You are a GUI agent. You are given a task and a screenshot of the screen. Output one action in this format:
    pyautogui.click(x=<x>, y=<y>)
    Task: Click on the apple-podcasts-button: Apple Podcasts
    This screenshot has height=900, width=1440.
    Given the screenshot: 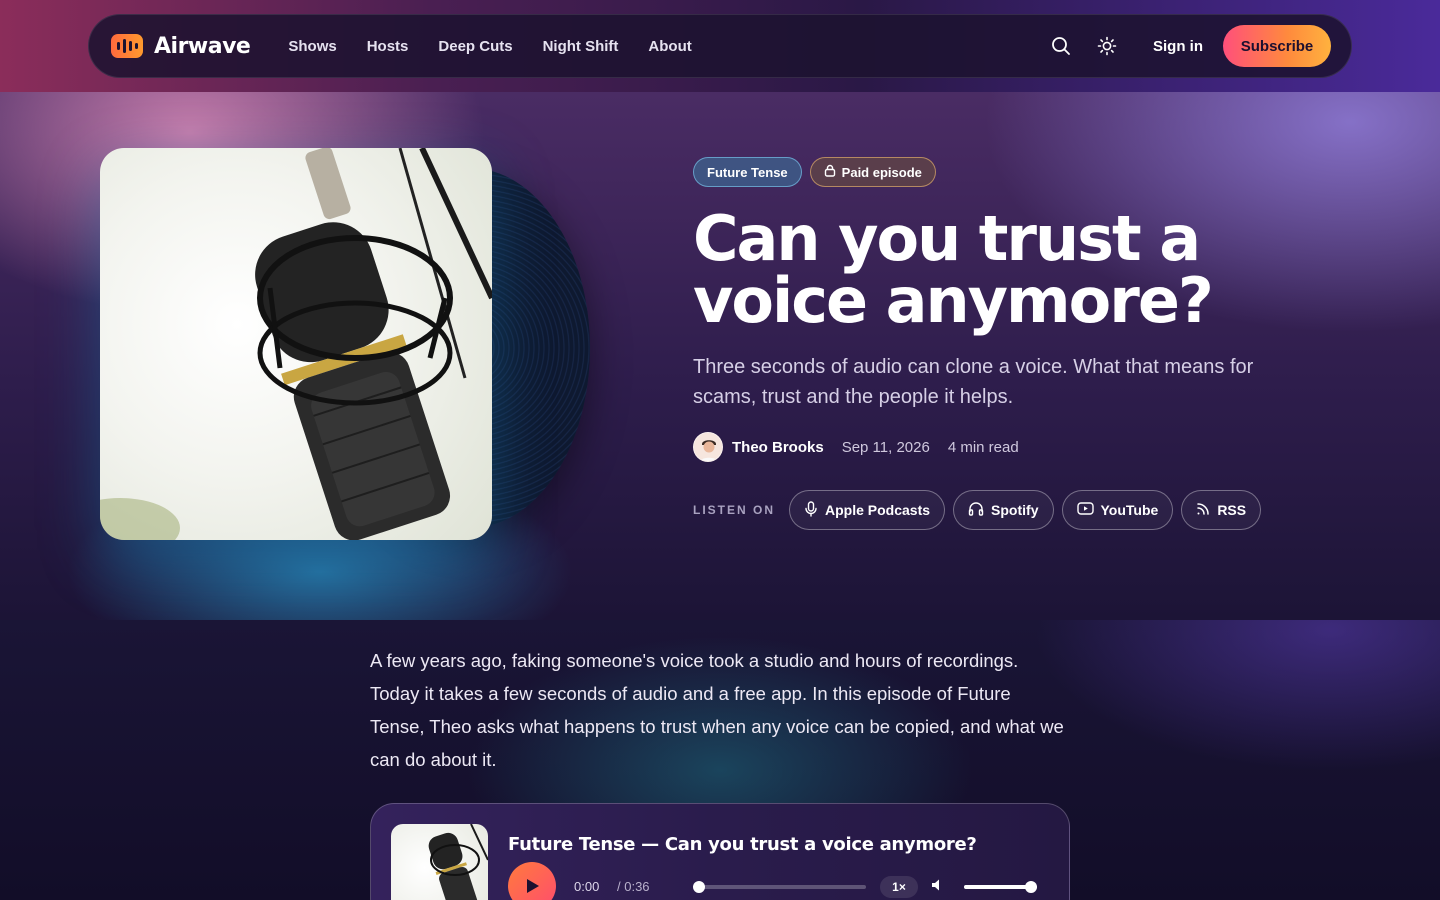 What is the action you would take?
    pyautogui.click(x=867, y=510)
    